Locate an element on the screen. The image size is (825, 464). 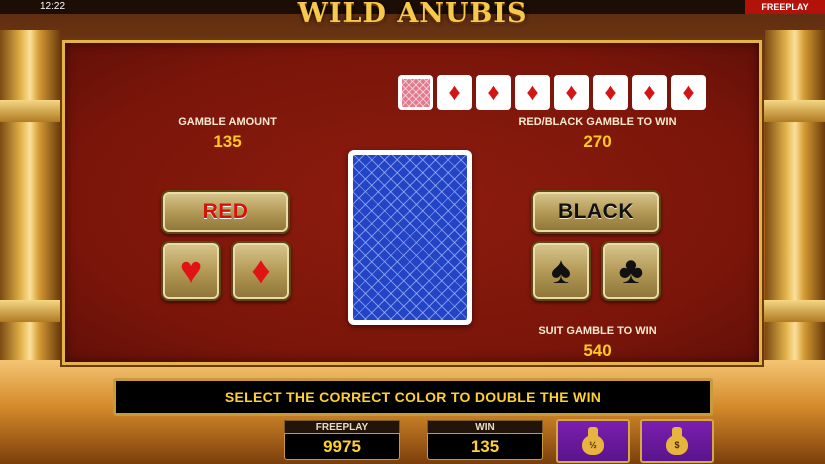
clubs-button: ♣ is located at coordinates (631, 271).